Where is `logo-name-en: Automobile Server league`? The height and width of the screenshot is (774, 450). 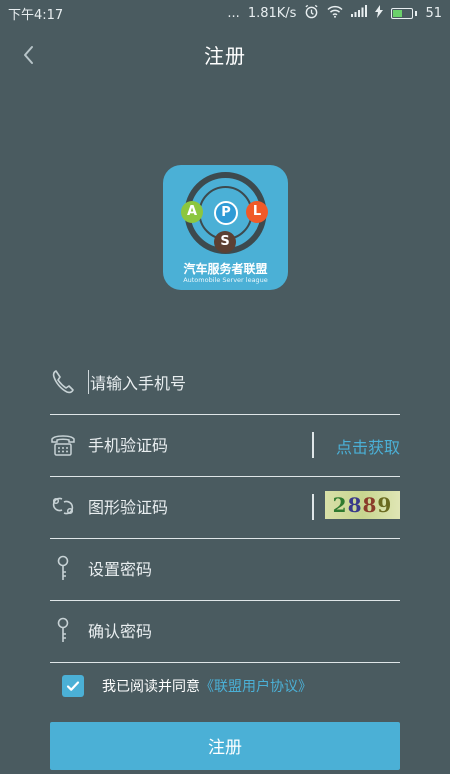
logo-name-en: Automobile Server league is located at coordinates (225, 280).